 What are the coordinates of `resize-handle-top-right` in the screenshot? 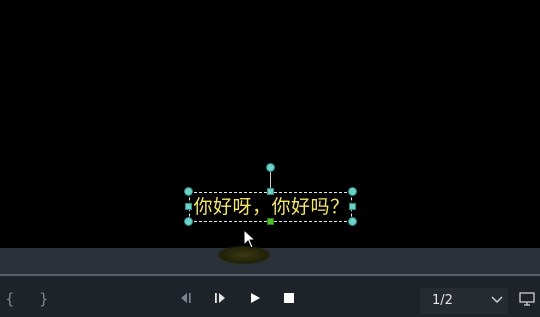 It's located at (352, 191).